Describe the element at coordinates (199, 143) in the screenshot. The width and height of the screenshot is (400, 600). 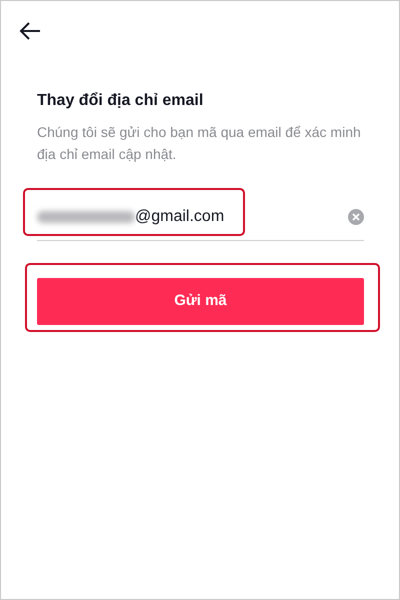
I see `description-text: Chúng tôi sẽ gửi cho bạn mã qua email để xác minh địa chỉ email cập nhật.` at that location.